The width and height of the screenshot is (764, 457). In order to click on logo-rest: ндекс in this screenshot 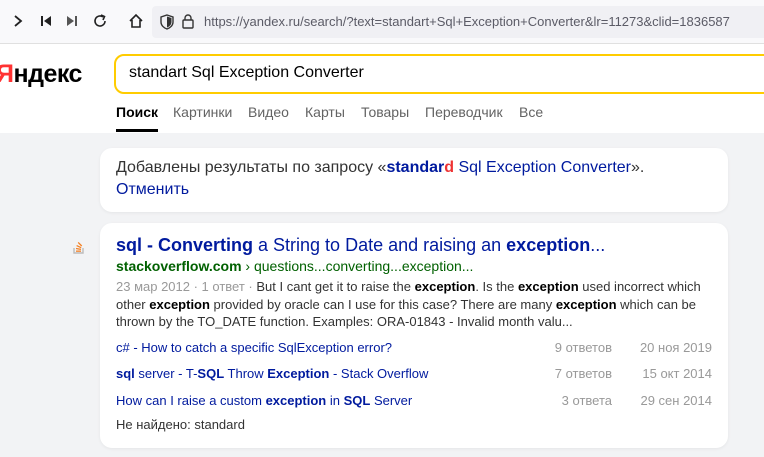, I will do `click(47, 74)`.